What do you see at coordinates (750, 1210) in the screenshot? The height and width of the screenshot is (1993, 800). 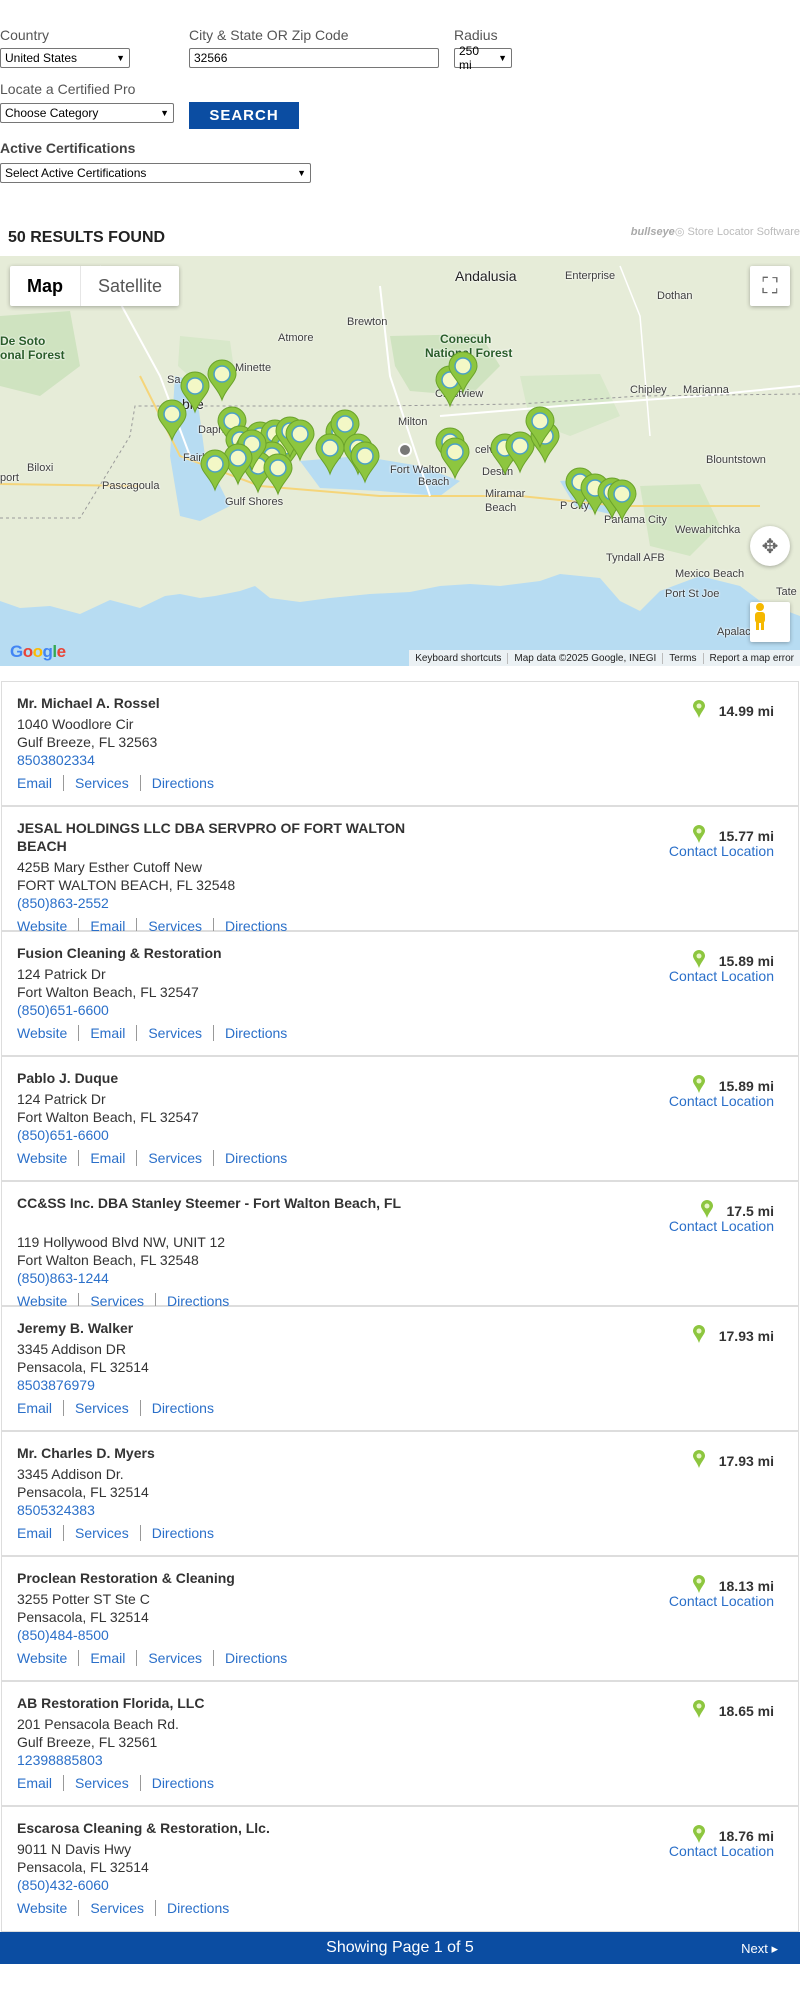 I see `result-distance-value: 17.5 mi` at bounding box center [750, 1210].